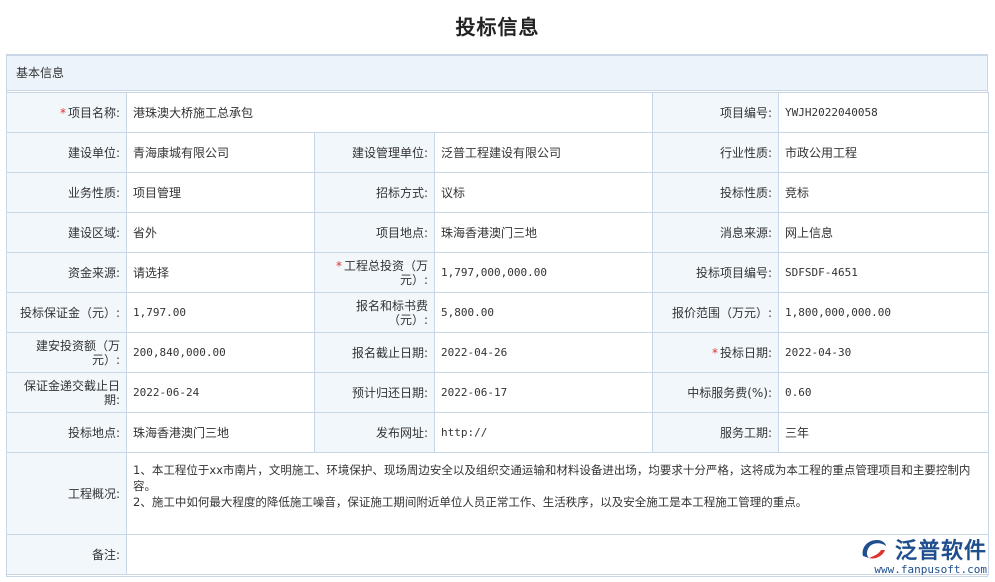  I want to click on field-value: 市政公用工程, so click(884, 152).